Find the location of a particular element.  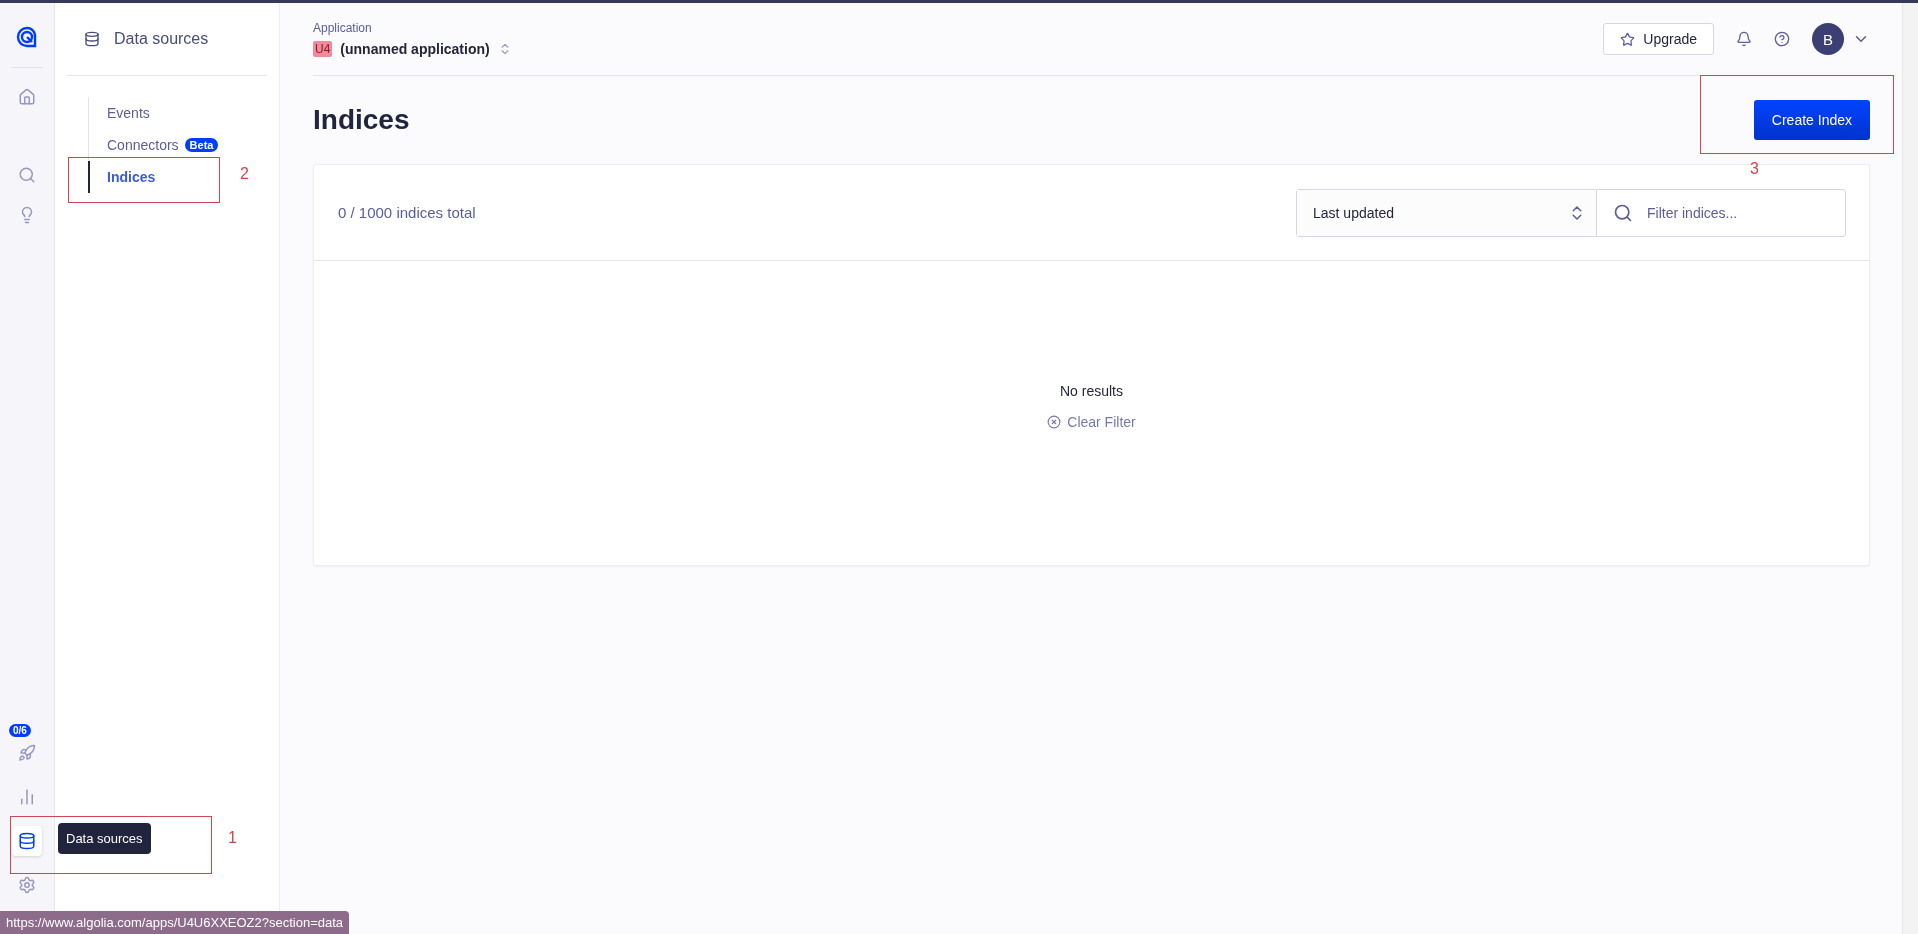

bell-icon is located at coordinates (1744, 39).